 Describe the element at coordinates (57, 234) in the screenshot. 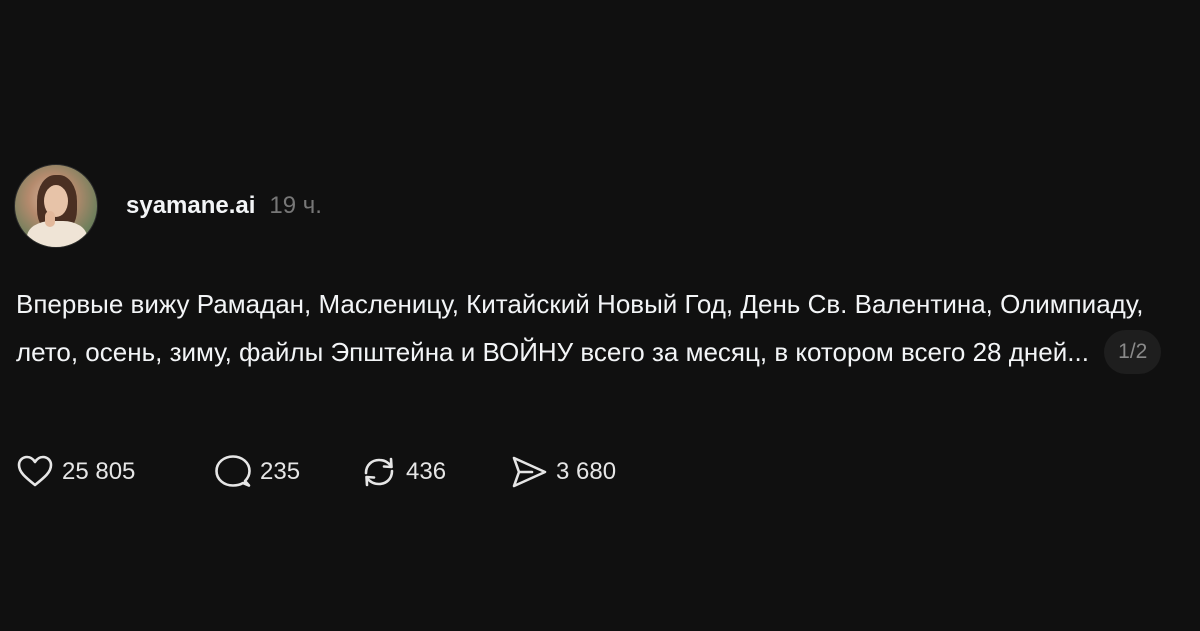

I see `avatar-body` at that location.